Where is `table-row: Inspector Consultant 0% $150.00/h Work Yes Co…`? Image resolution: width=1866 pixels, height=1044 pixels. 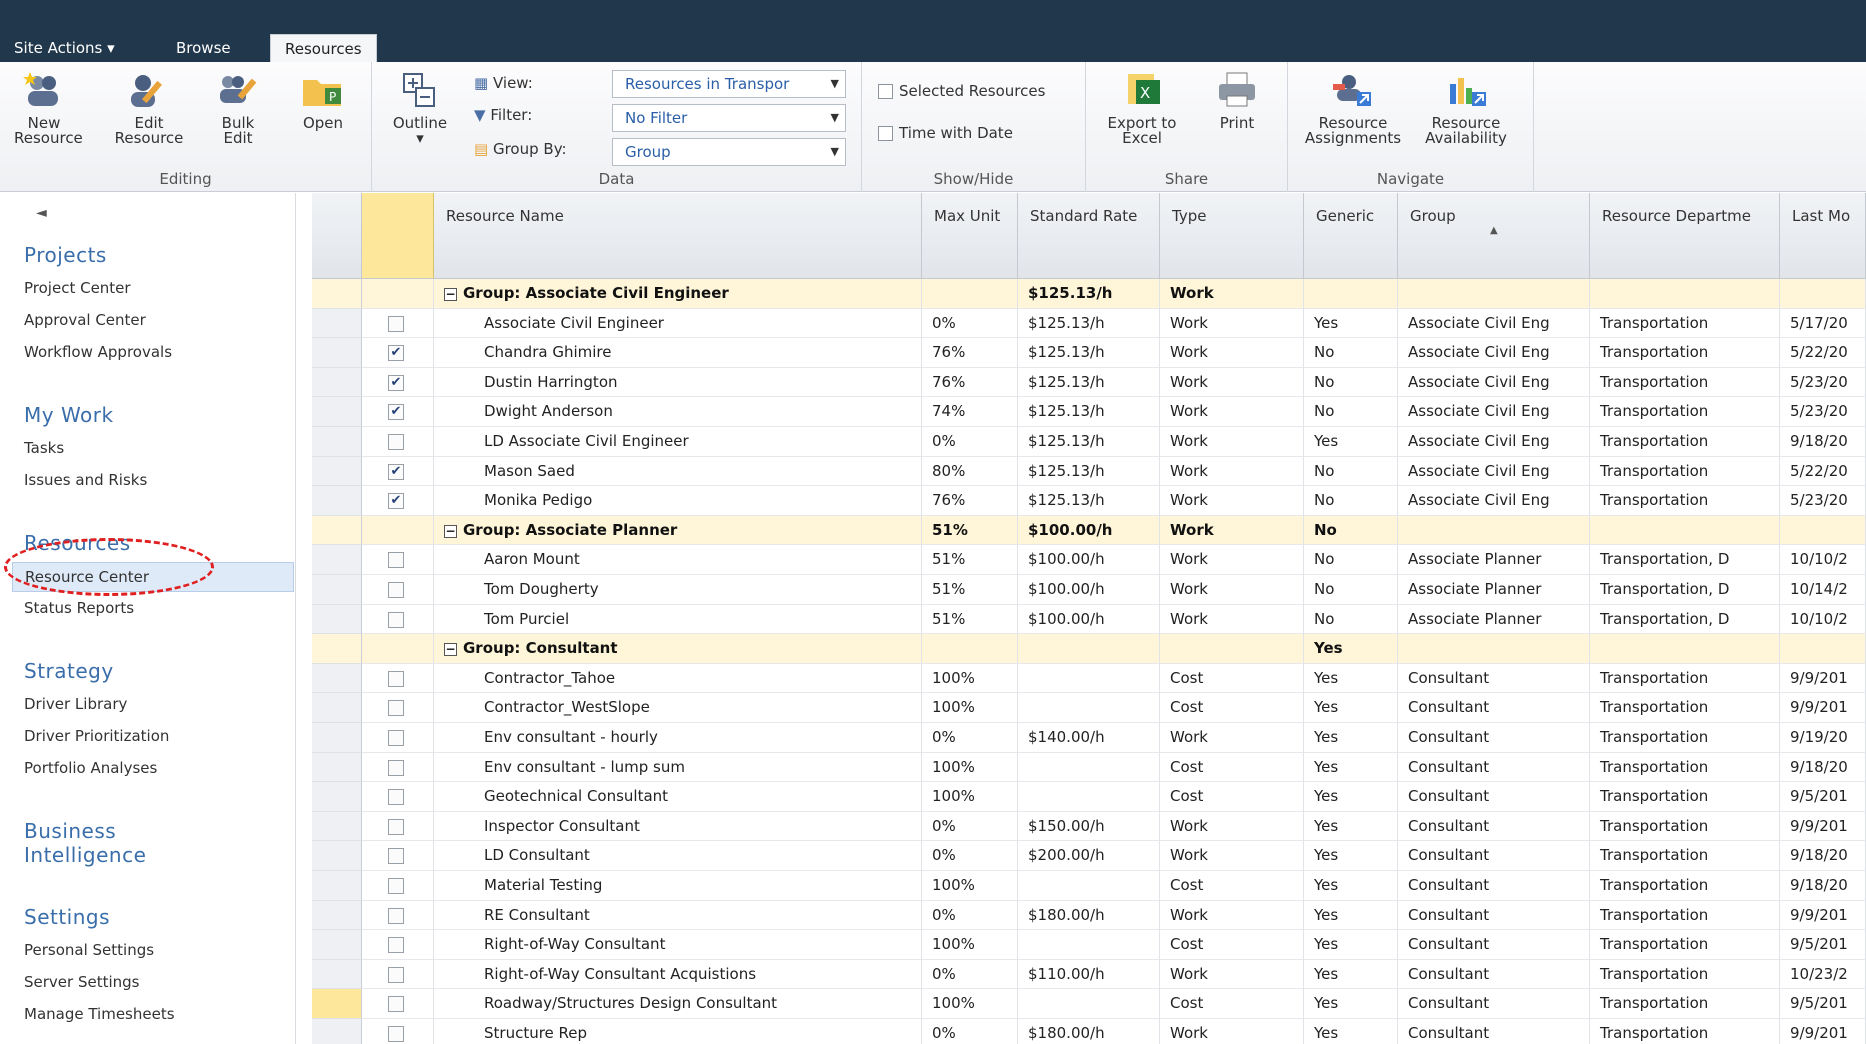 table-row: Inspector Consultant 0% $150.00/h Work Yes Co… is located at coordinates (1089, 826).